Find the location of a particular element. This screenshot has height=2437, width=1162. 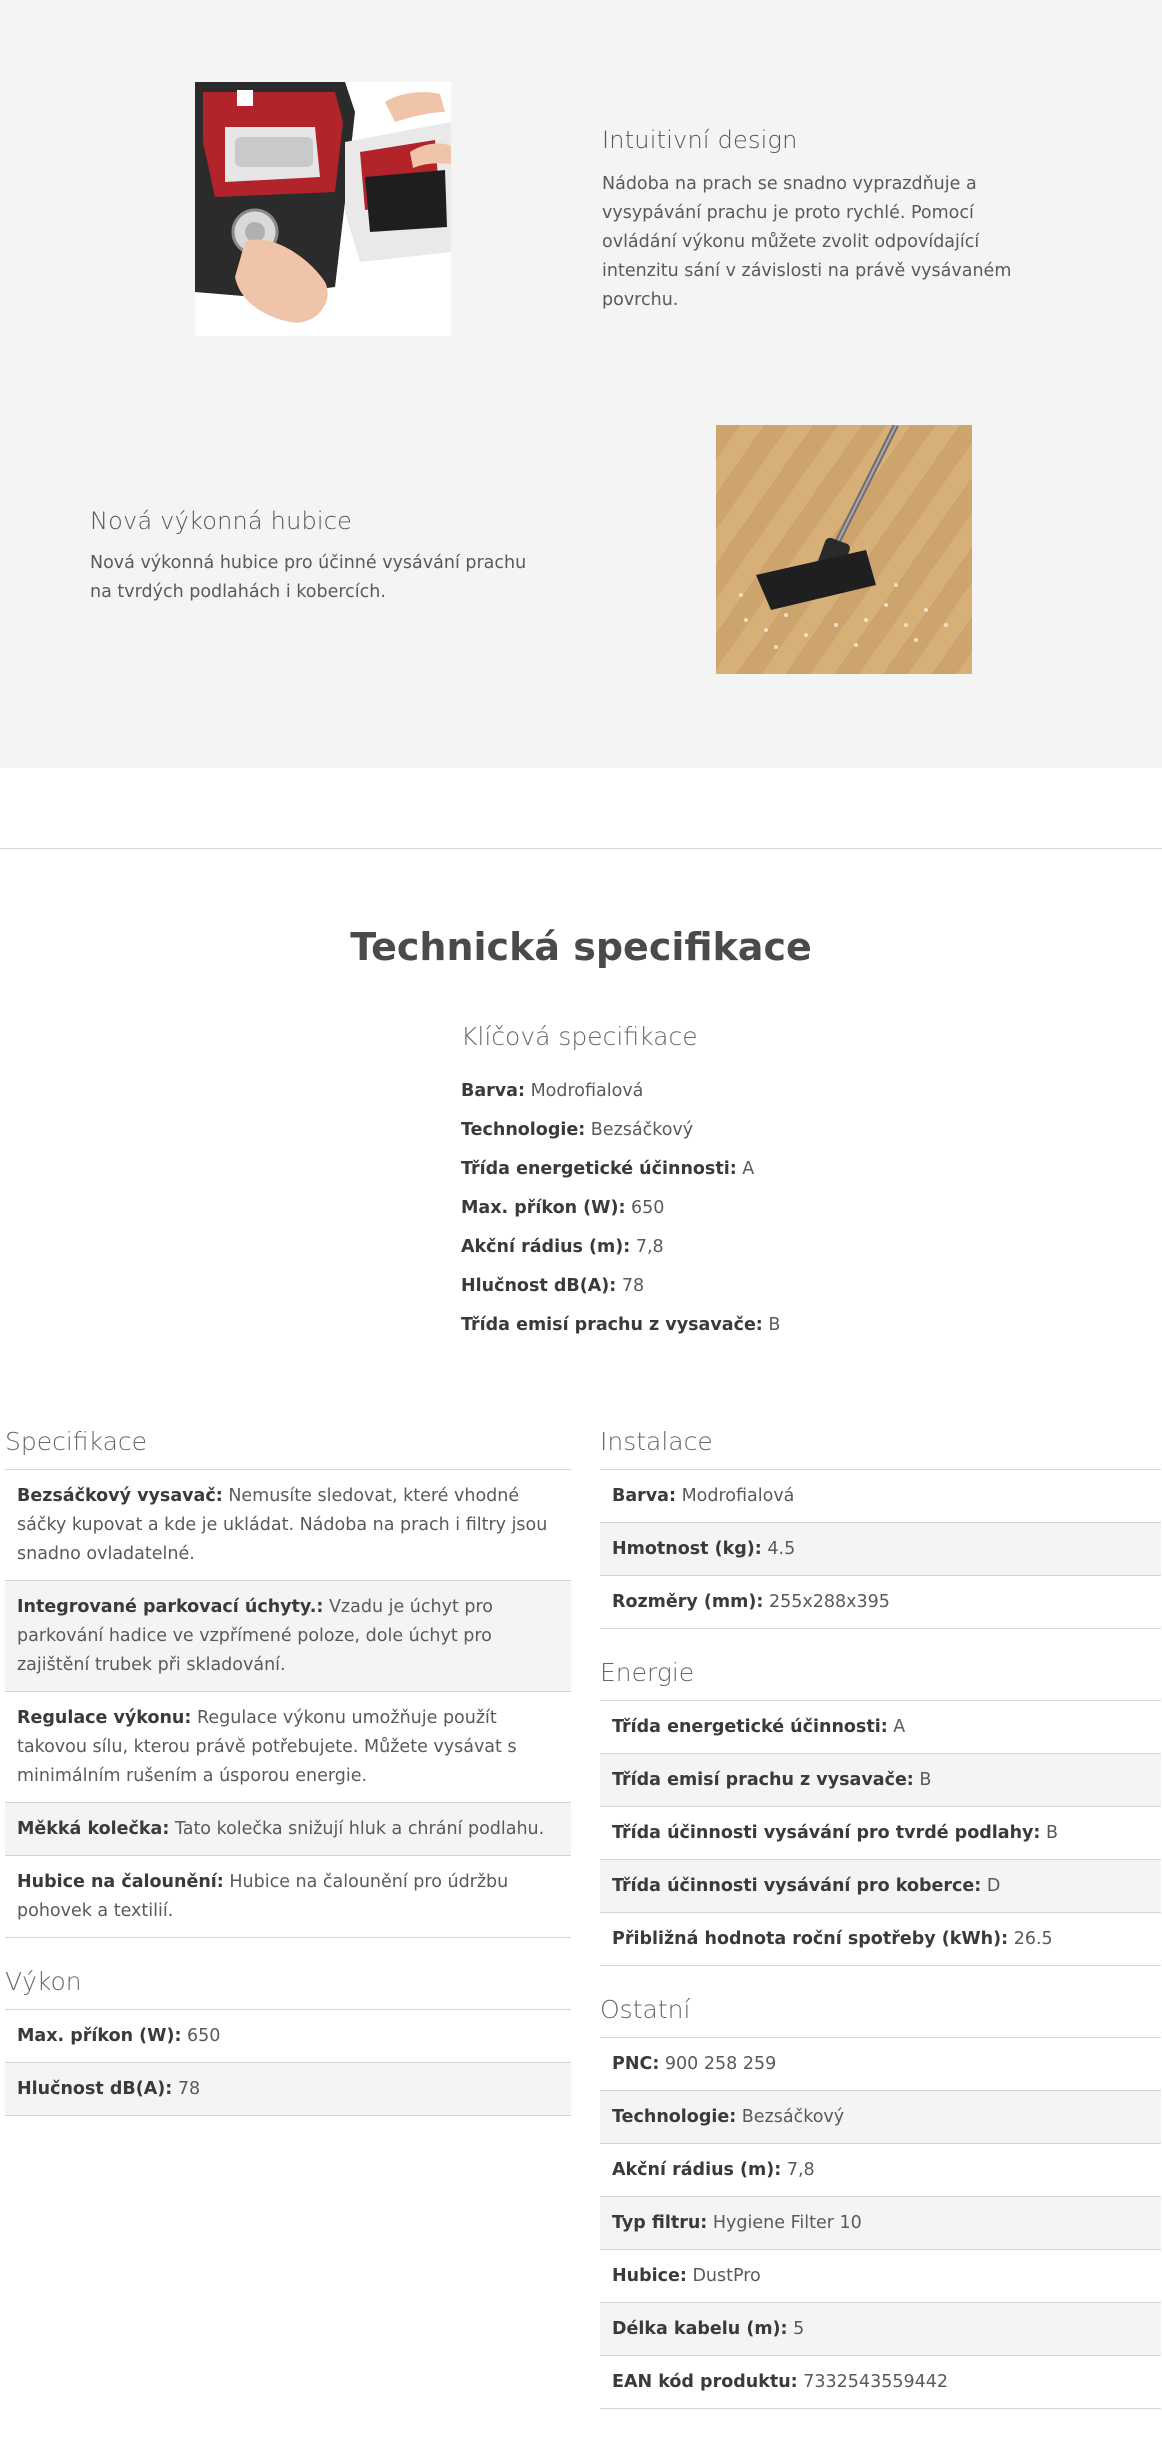

key-spec-row: Třída emisí prachu z vysavače: B is located at coordinates (620, 1329).